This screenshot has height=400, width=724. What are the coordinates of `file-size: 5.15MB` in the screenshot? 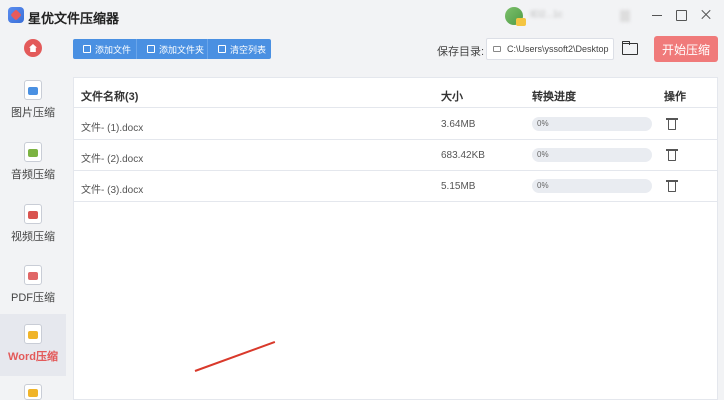 It's located at (458, 186).